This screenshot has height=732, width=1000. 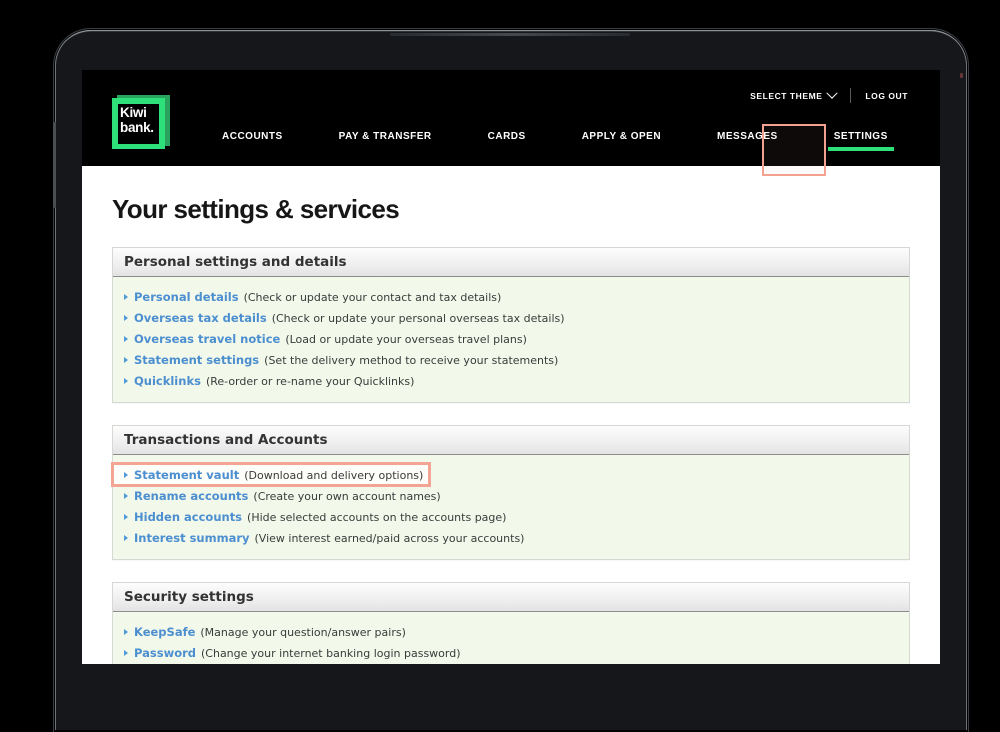 What do you see at coordinates (252, 133) in the screenshot?
I see `nav-item-accounts: ACCOUNTS` at bounding box center [252, 133].